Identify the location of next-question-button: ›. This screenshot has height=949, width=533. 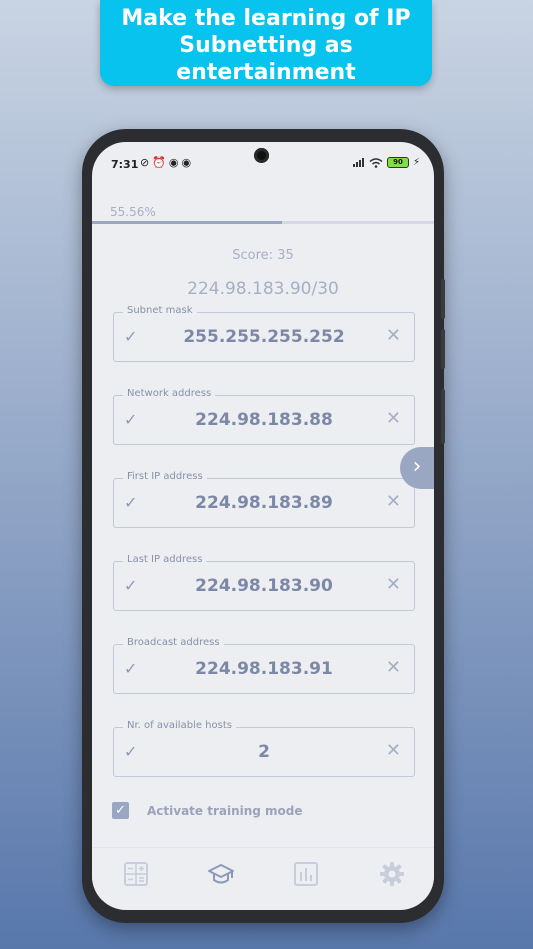
(417, 468).